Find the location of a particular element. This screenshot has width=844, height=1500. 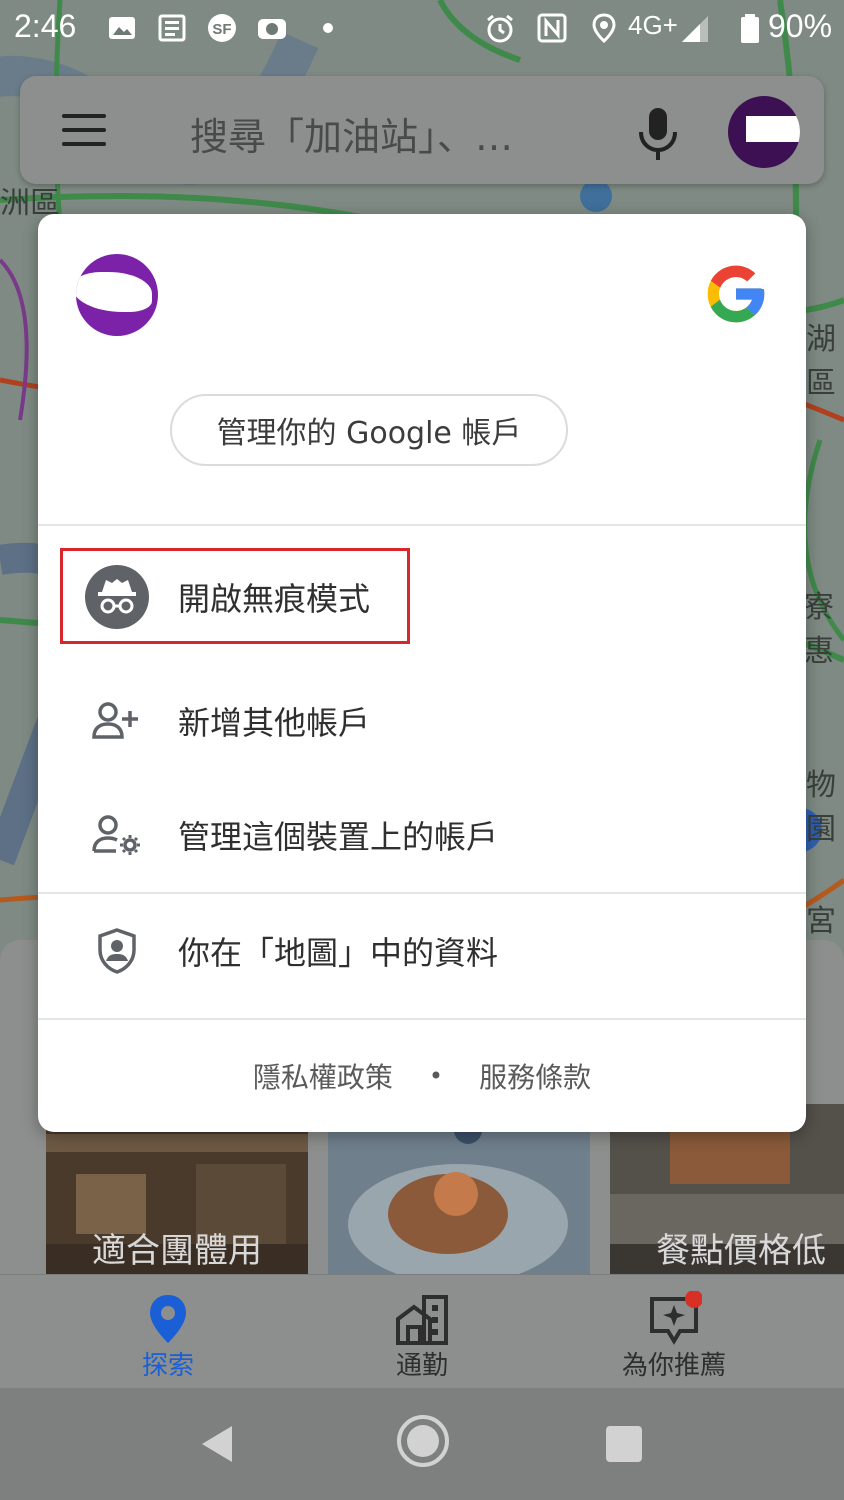

menu-icon is located at coordinates (84, 131).